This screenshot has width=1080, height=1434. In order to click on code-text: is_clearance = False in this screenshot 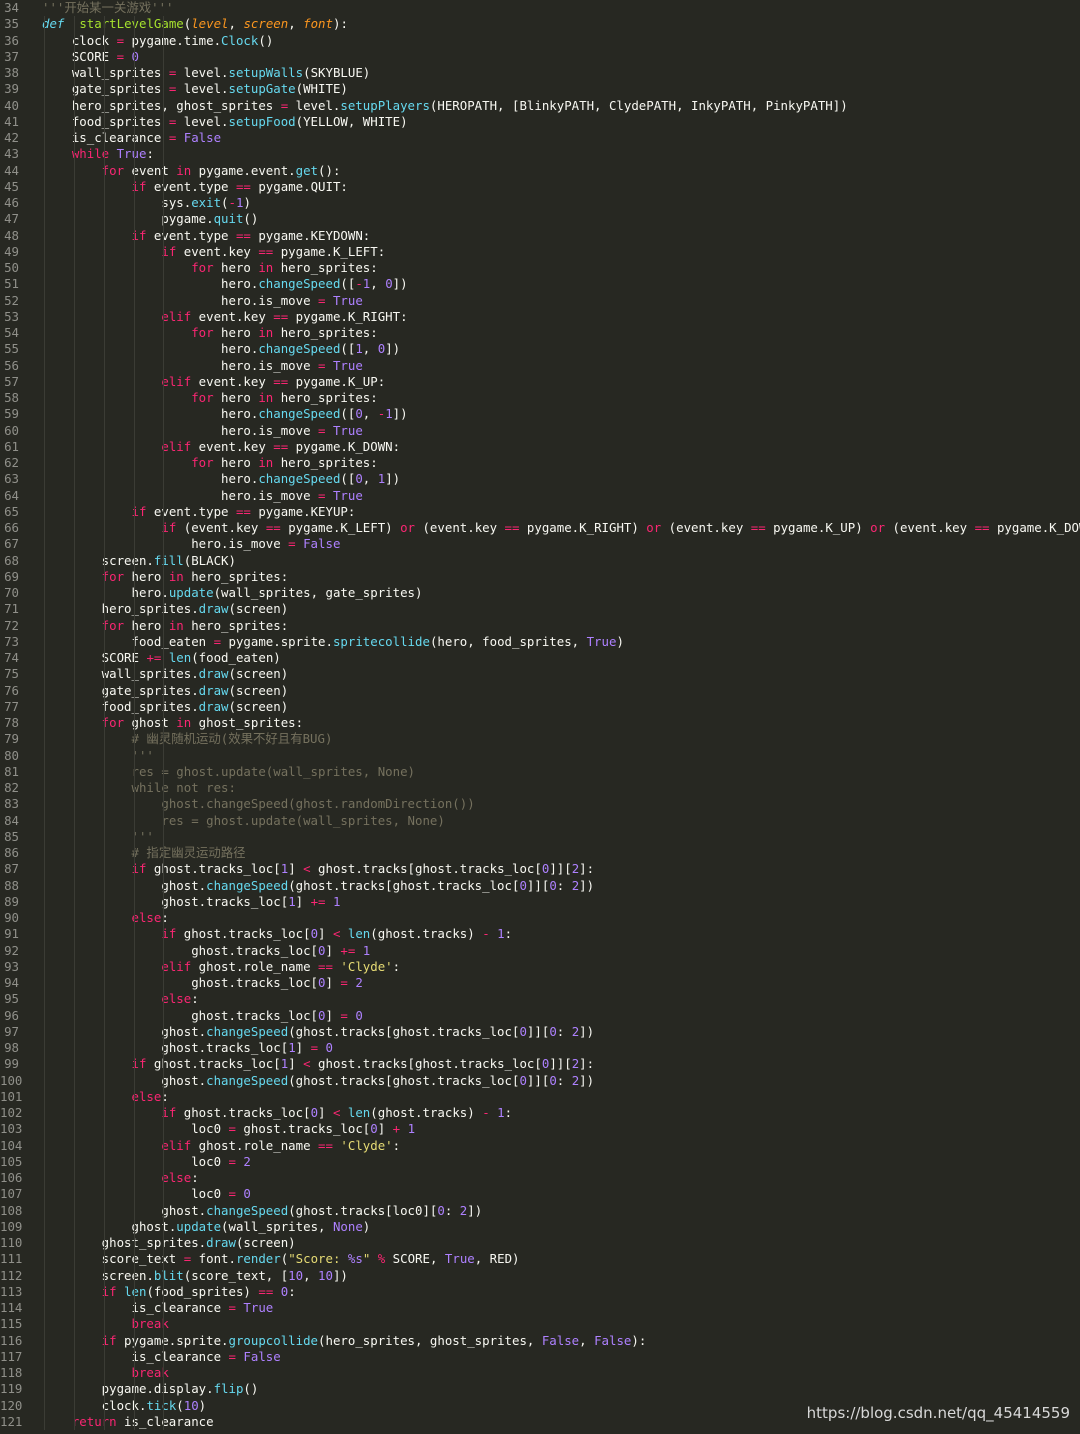, I will do `click(146, 138)`.